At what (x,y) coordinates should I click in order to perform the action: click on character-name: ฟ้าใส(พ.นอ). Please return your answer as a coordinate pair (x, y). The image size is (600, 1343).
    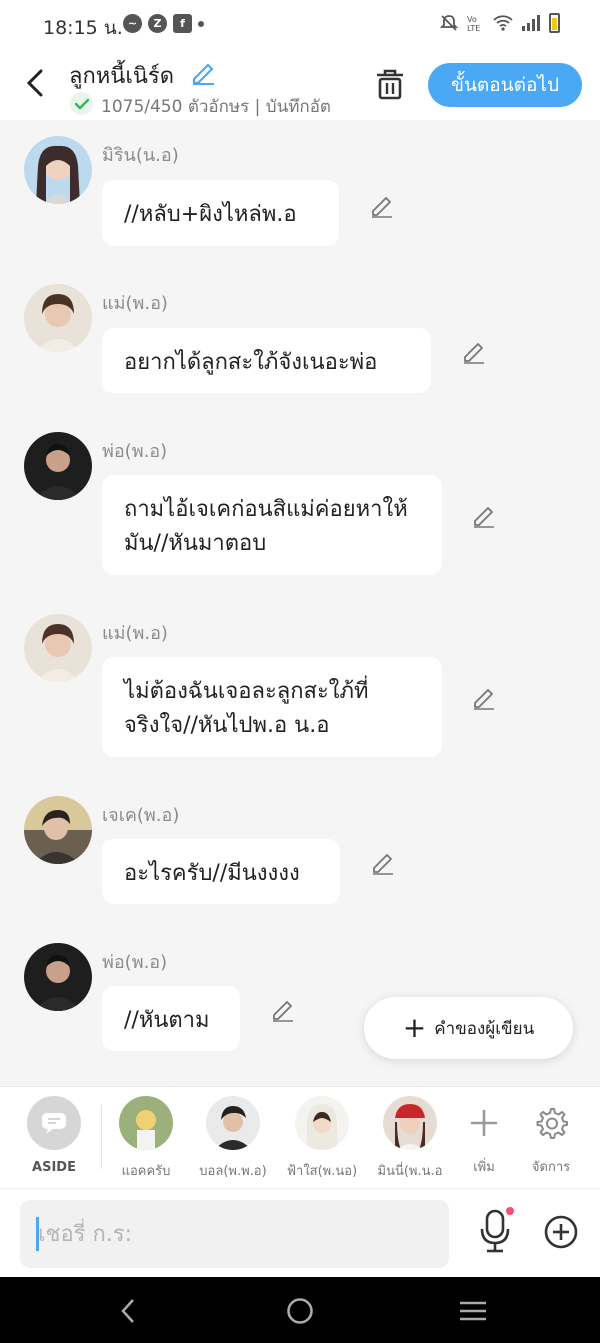
    Looking at the image, I should click on (322, 1171).